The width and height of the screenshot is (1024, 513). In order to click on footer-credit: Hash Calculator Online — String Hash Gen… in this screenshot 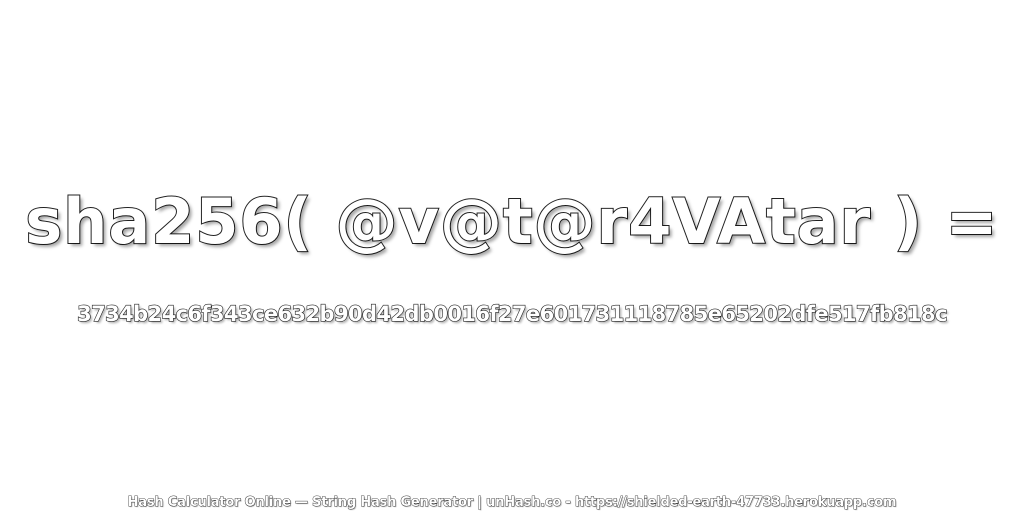, I will do `click(512, 503)`.